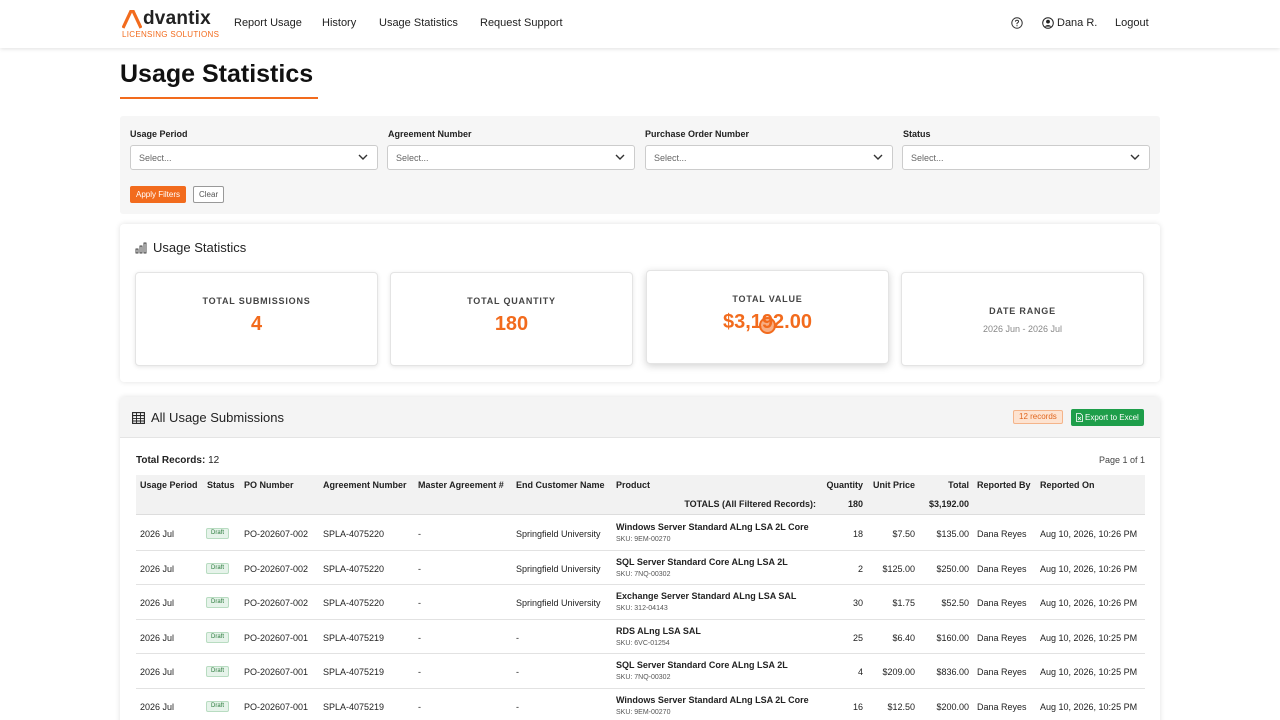  What do you see at coordinates (1067, 485) in the screenshot?
I see `col-reported-on: Reported On` at bounding box center [1067, 485].